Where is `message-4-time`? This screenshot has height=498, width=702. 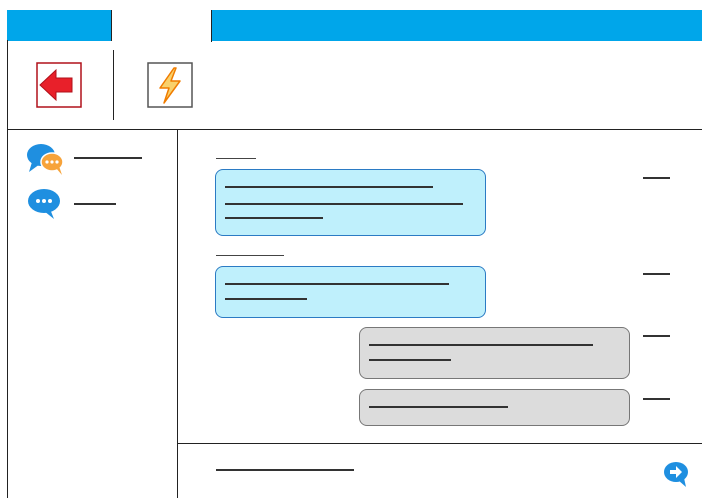
message-4-time is located at coordinates (656, 399).